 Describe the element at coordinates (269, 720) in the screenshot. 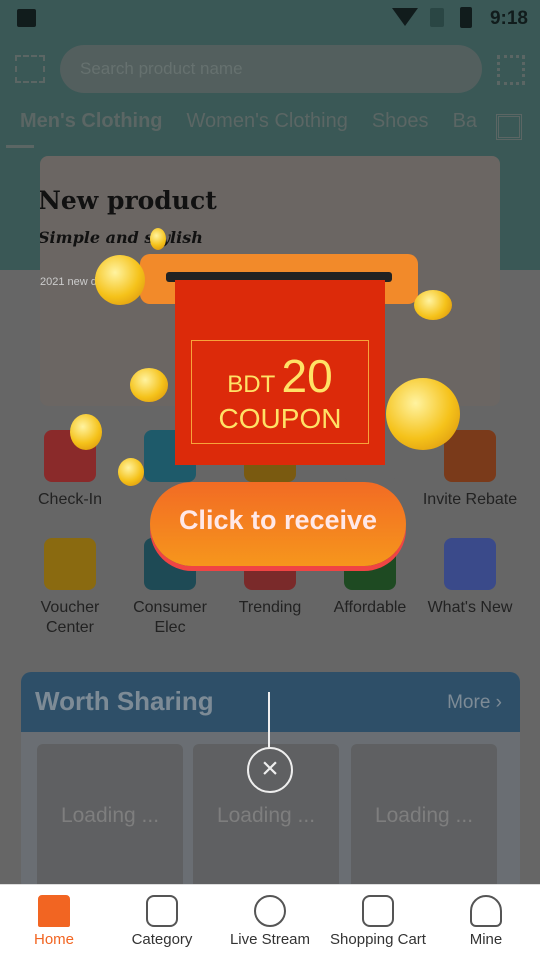

I see `close-connector` at that location.